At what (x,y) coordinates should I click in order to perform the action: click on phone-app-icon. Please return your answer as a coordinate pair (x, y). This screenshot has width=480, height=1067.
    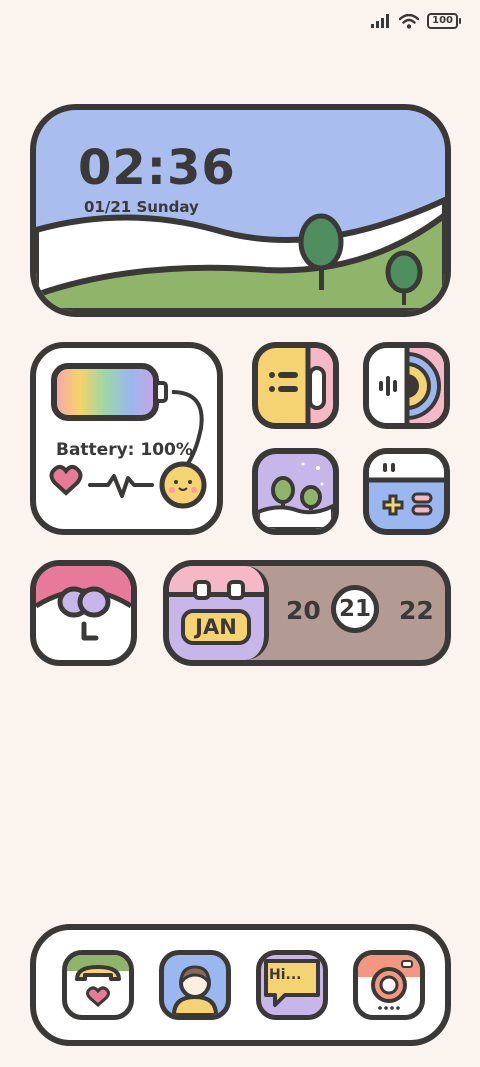
    Looking at the image, I should click on (98, 985).